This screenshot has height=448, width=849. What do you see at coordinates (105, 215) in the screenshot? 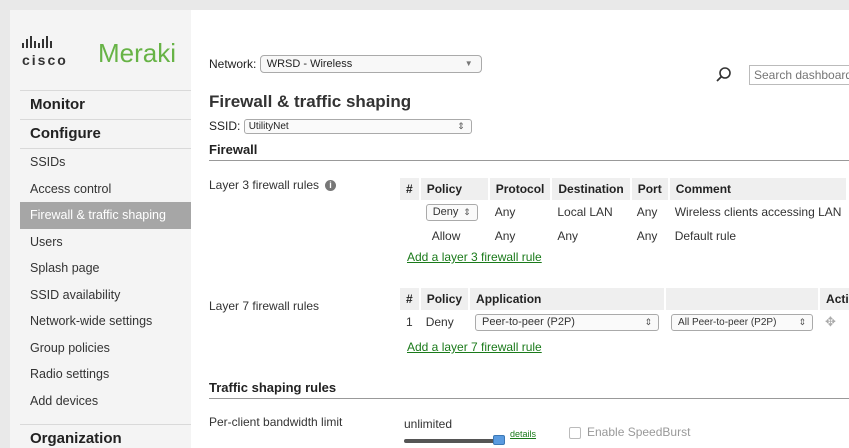
I see `sidebar-item-firewall-traffic-shaping: Firewall & traffic shaping` at bounding box center [105, 215].